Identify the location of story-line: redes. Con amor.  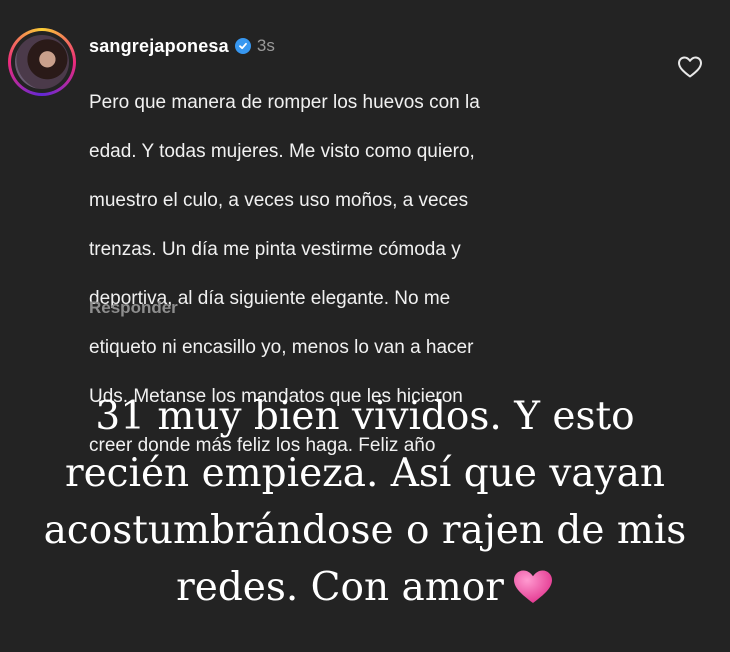
(340, 587).